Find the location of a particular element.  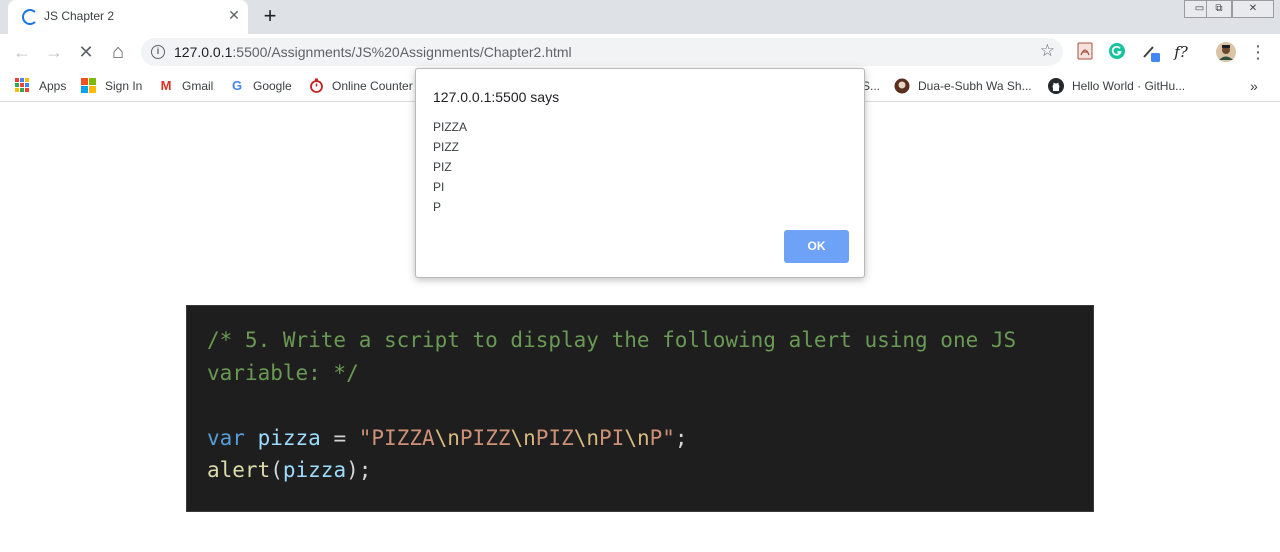

stop-loading-icon: ✕ is located at coordinates (86, 52).